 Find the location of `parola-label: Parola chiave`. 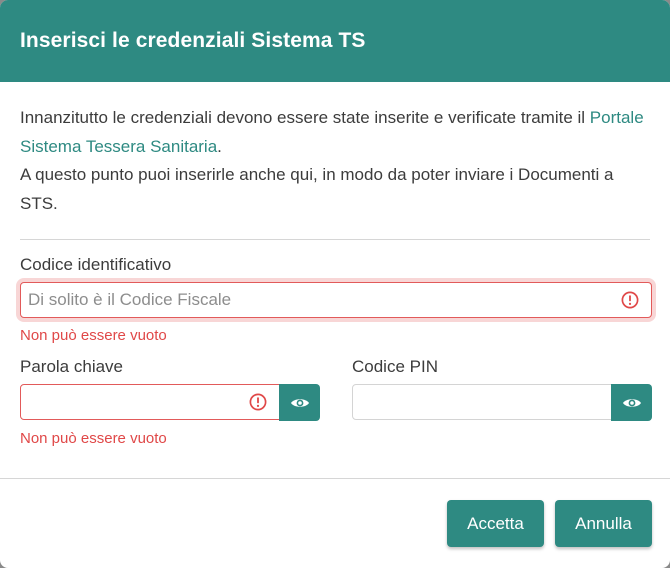

parola-label: Parola chiave is located at coordinates (72, 366).